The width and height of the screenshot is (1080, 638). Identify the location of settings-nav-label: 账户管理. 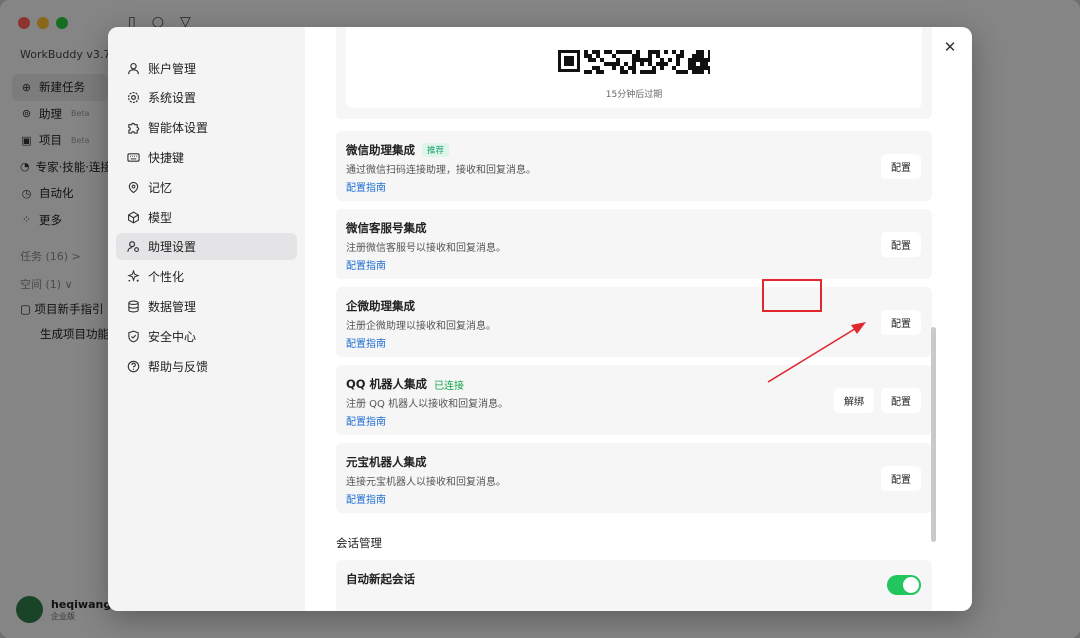
(172, 68).